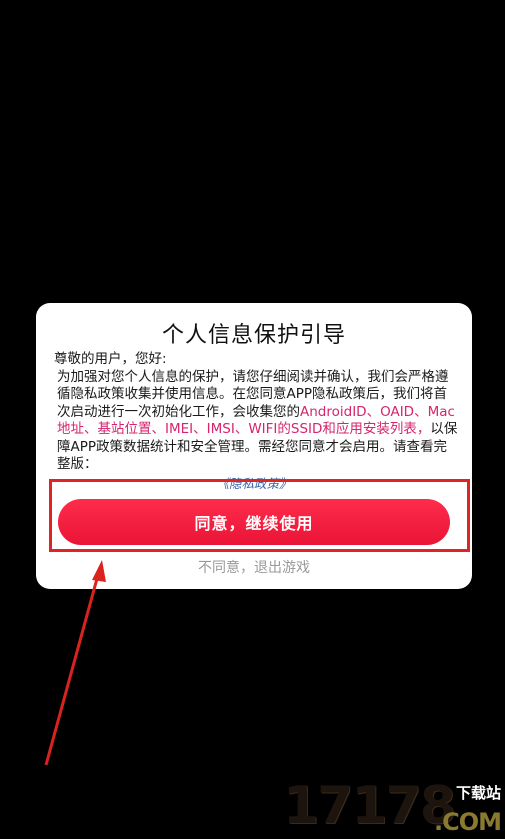 The height and width of the screenshot is (839, 505). I want to click on watermark-digits: 17178, so click(369, 806).